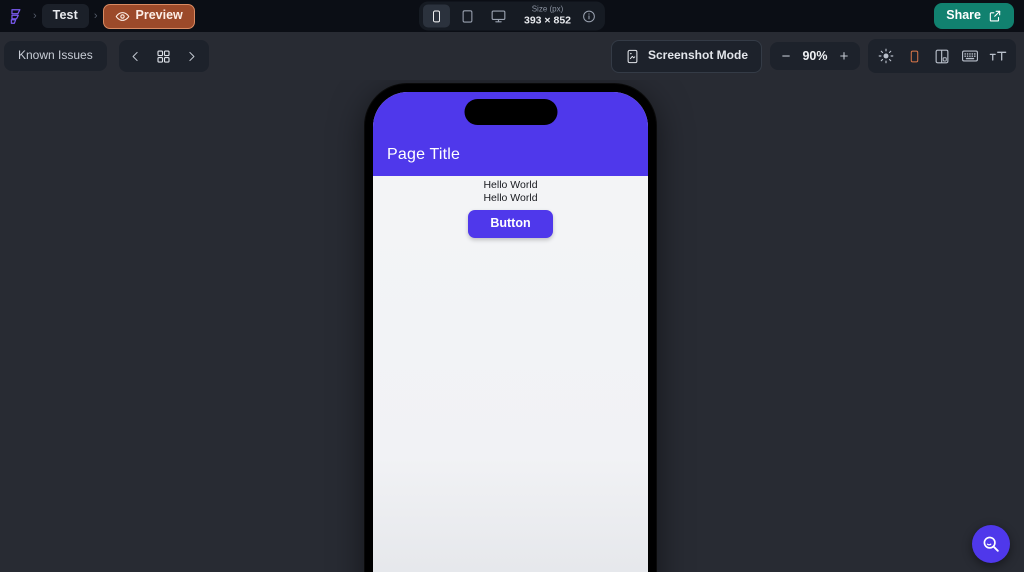 Image resolution: width=1024 pixels, height=572 pixels. What do you see at coordinates (424, 154) in the screenshot?
I see `page-title: Page Title` at bounding box center [424, 154].